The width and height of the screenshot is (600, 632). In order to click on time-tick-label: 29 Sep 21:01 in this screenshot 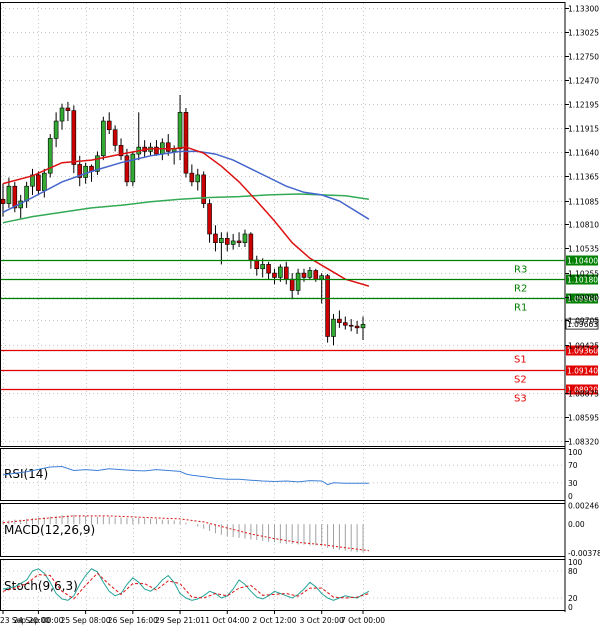, I will do `click(180, 620)`.